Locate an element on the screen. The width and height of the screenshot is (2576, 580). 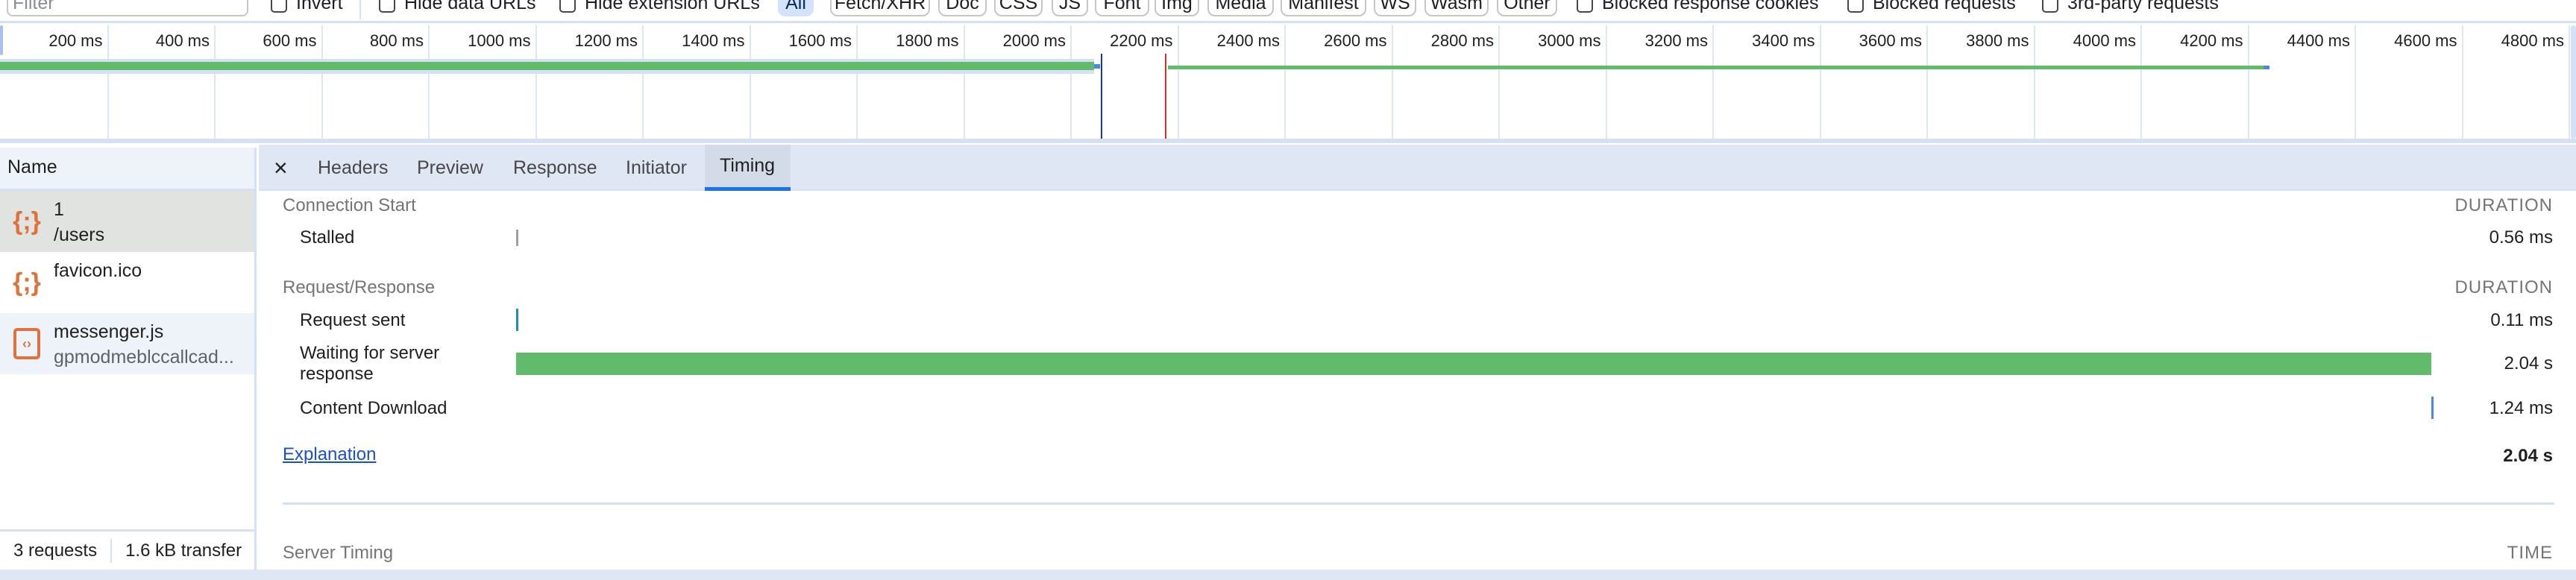
timeline-tick-label: 4400 ms is located at coordinates (2318, 40).